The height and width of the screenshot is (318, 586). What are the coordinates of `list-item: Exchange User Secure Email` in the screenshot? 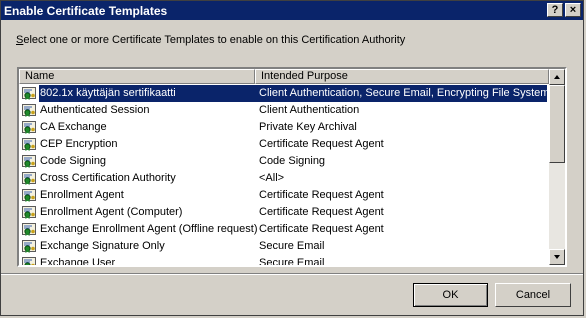 It's located at (284, 261).